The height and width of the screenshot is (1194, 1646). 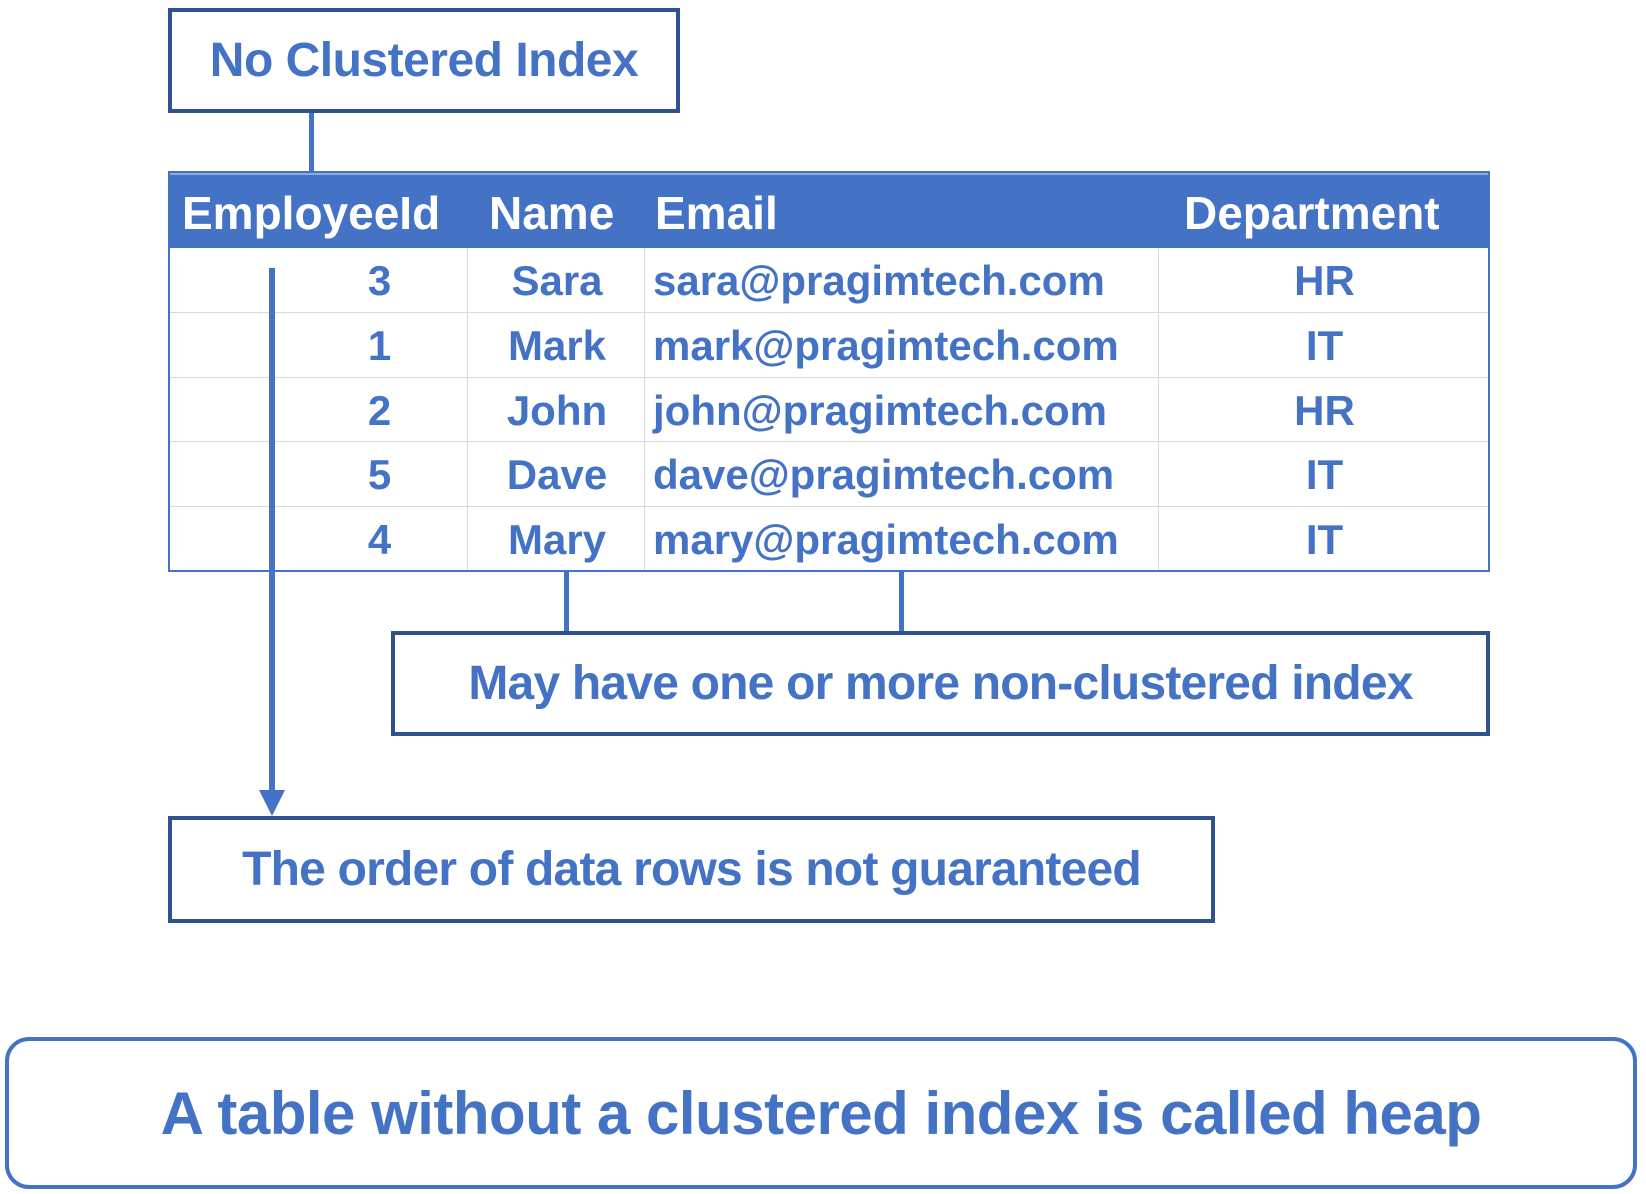 What do you see at coordinates (557, 474) in the screenshot?
I see `cell-name: Dave` at bounding box center [557, 474].